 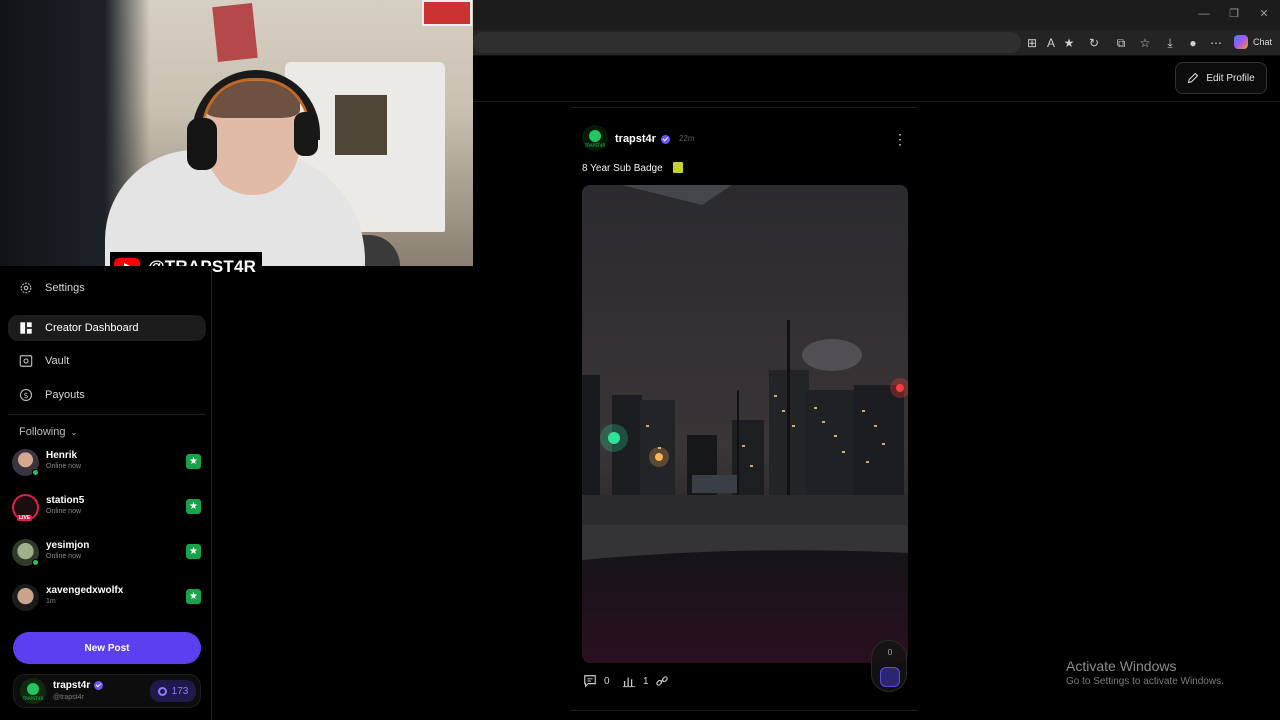 I want to click on following-name: station5, so click(x=65, y=500).